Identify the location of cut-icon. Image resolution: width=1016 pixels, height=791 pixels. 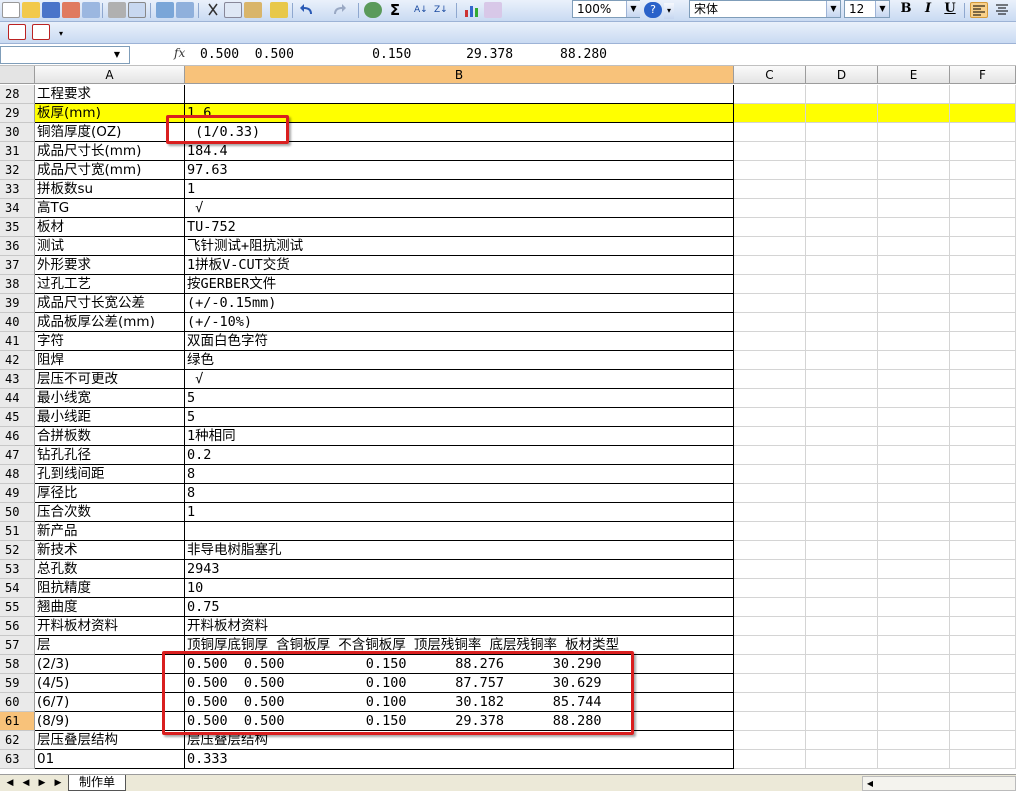
(213, 10).